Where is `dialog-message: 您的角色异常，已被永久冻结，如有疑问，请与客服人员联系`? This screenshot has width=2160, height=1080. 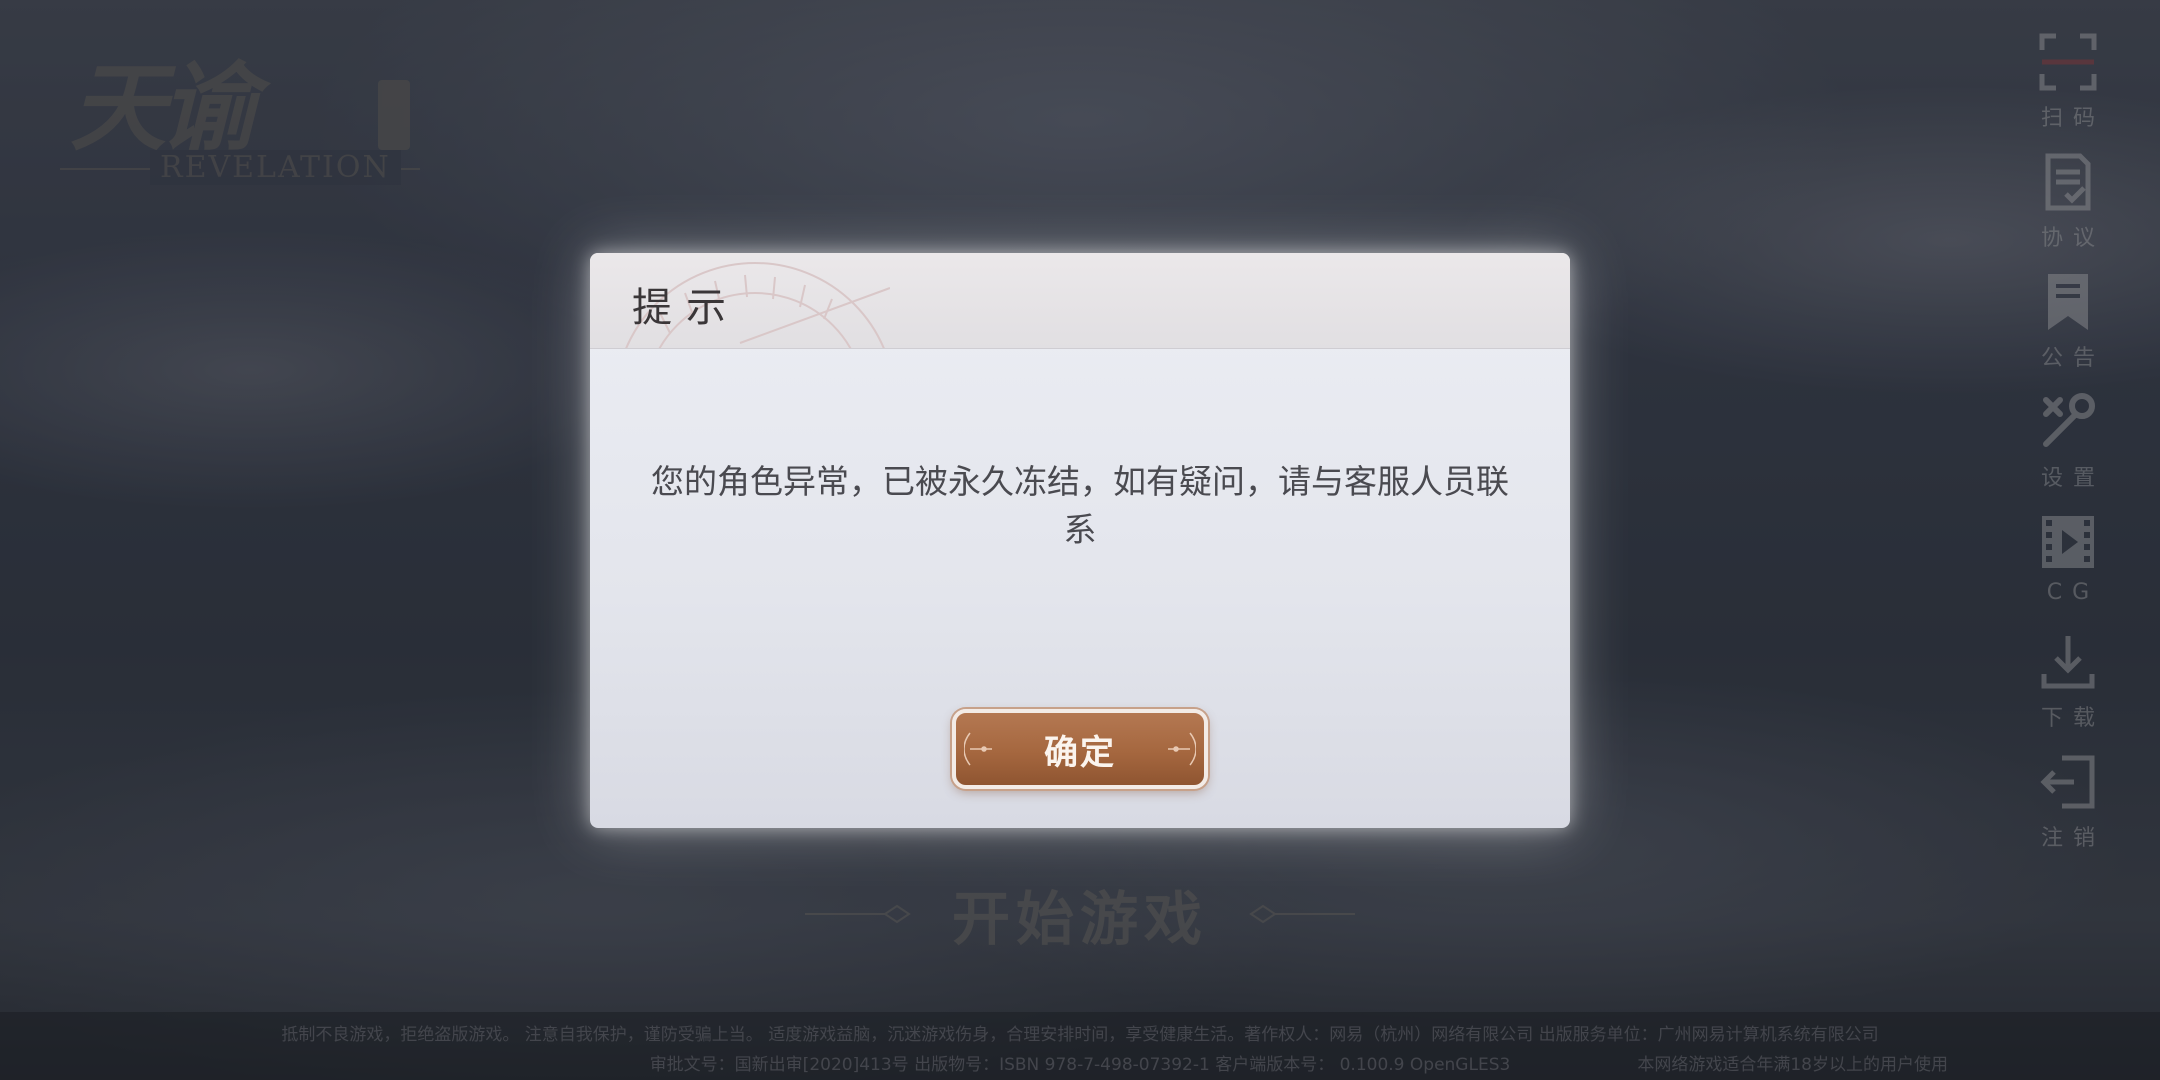 dialog-message: 您的角色异常，已被永久冻结，如有疑问，请与客服人员联系 is located at coordinates (1080, 505).